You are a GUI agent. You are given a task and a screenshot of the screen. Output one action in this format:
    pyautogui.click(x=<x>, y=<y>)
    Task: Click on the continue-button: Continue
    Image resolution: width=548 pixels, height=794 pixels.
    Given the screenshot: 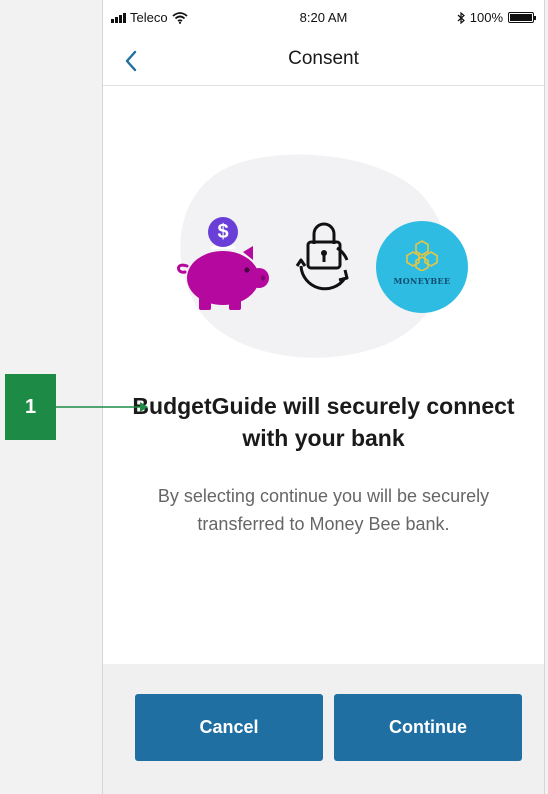 What is the action you would take?
    pyautogui.click(x=428, y=727)
    